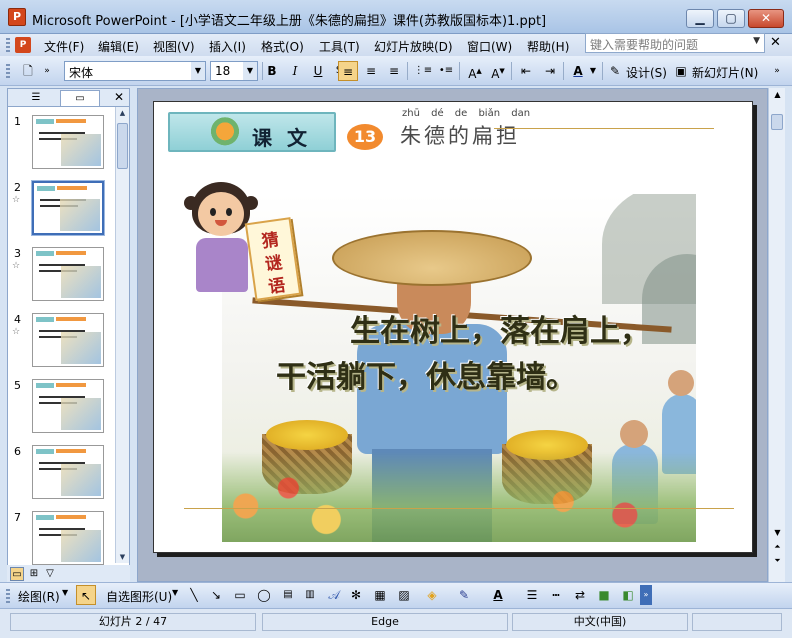  What do you see at coordinates (556, 595) in the screenshot?
I see `dash-style-icon: ┅` at bounding box center [556, 595].